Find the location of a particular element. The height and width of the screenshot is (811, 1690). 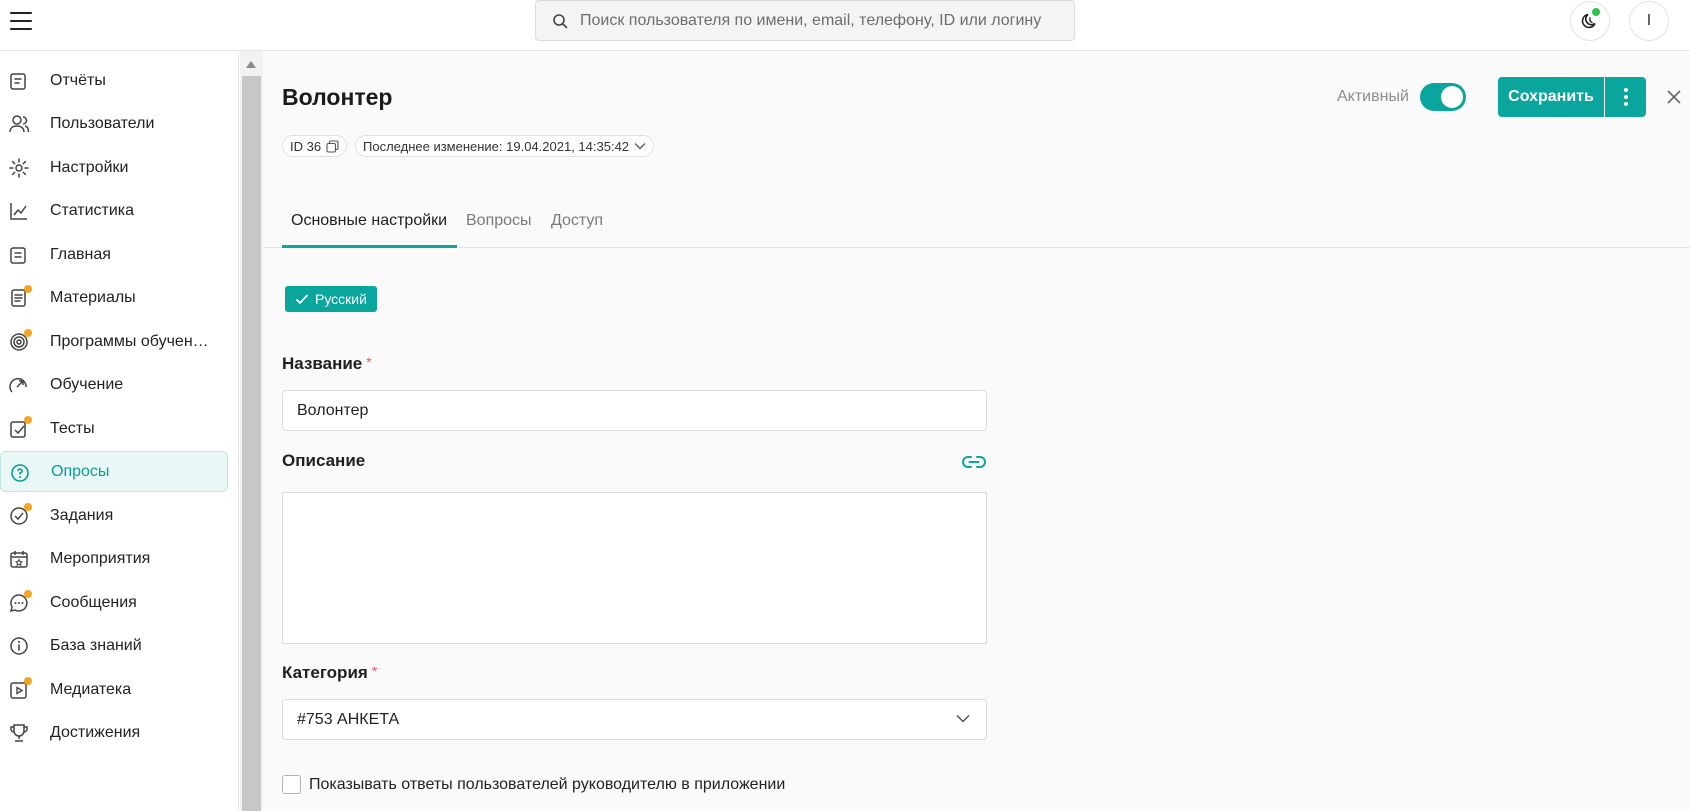

sidebar-item: Медиатека is located at coordinates (114, 689).